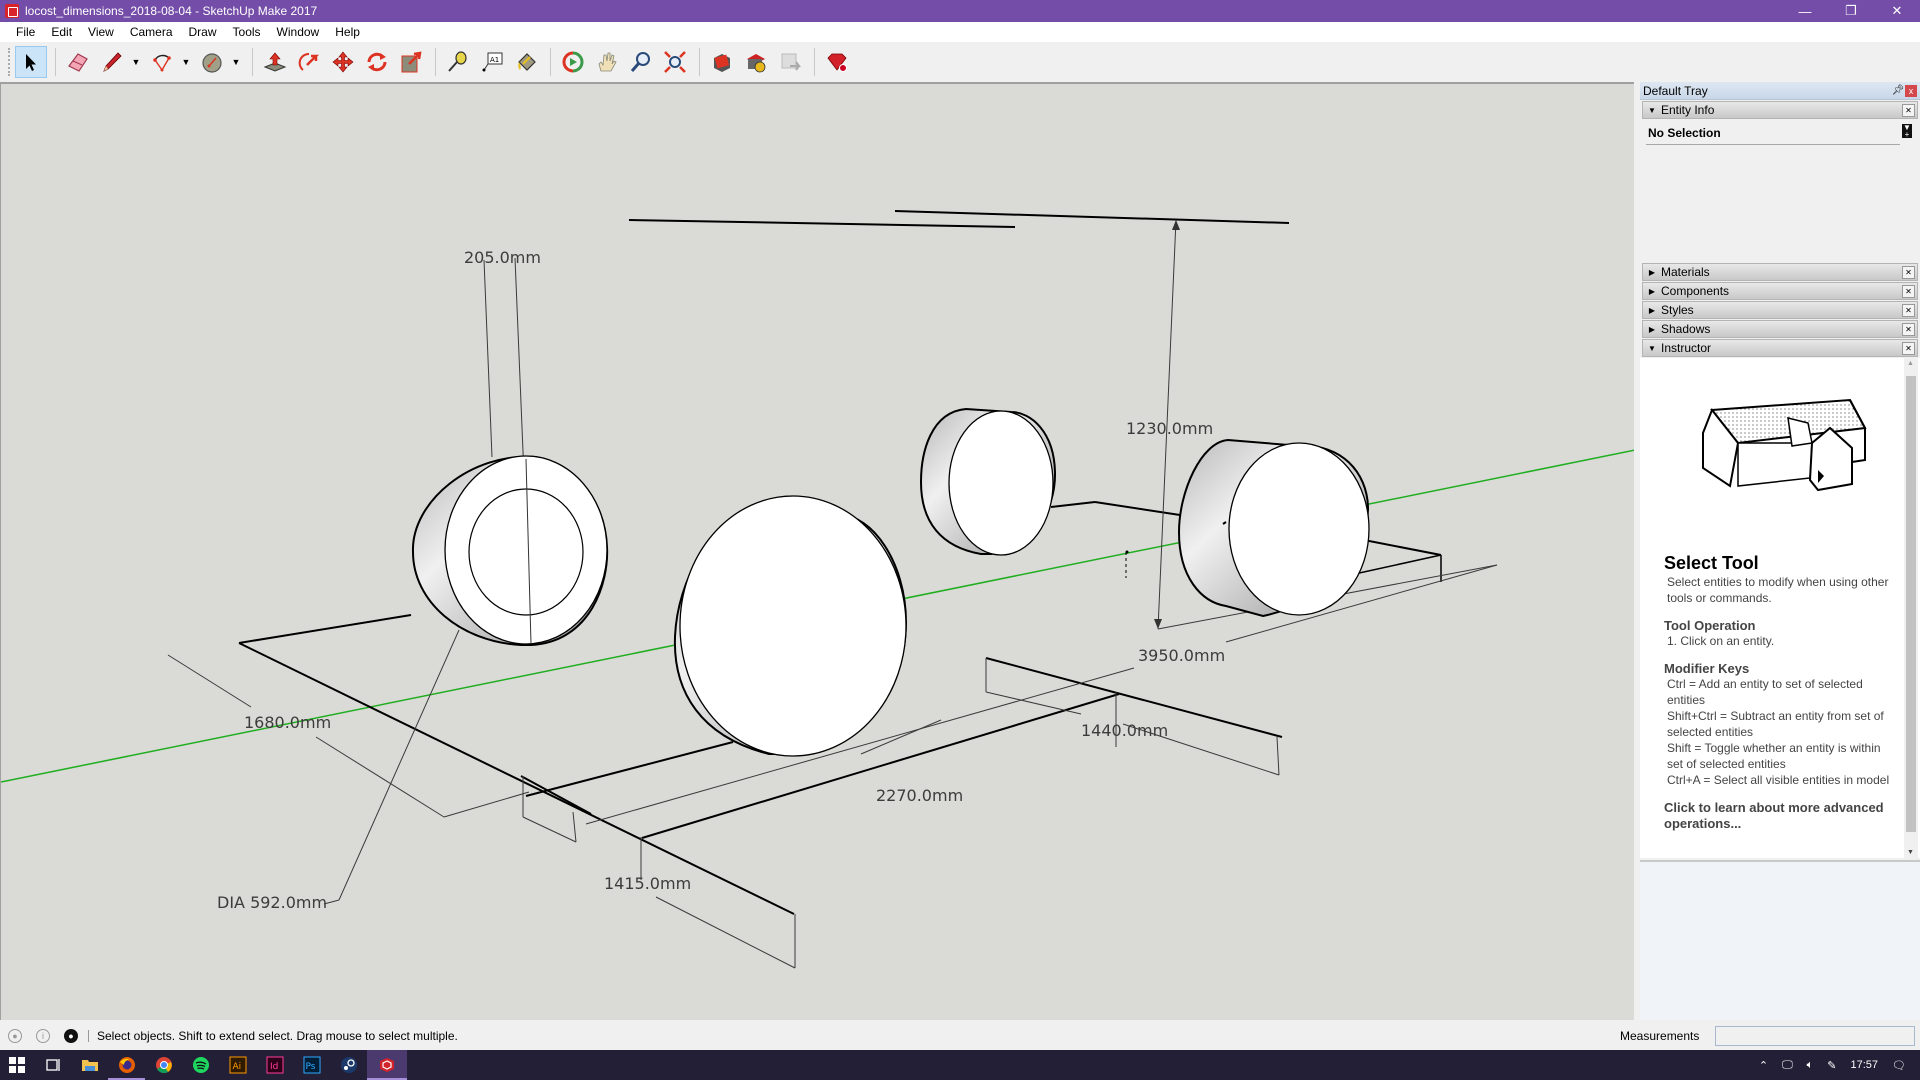 The height and width of the screenshot is (1080, 1920). Describe the element at coordinates (387, 1065) in the screenshot. I see `taskbar-sketchup` at that location.